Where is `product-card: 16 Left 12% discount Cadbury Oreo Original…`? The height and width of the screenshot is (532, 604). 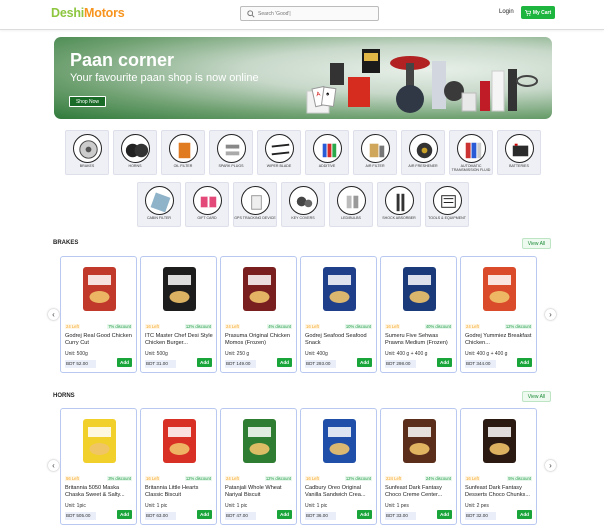
product-card: 16 Left 12% discount Cadbury Oreo Original… is located at coordinates (338, 466).